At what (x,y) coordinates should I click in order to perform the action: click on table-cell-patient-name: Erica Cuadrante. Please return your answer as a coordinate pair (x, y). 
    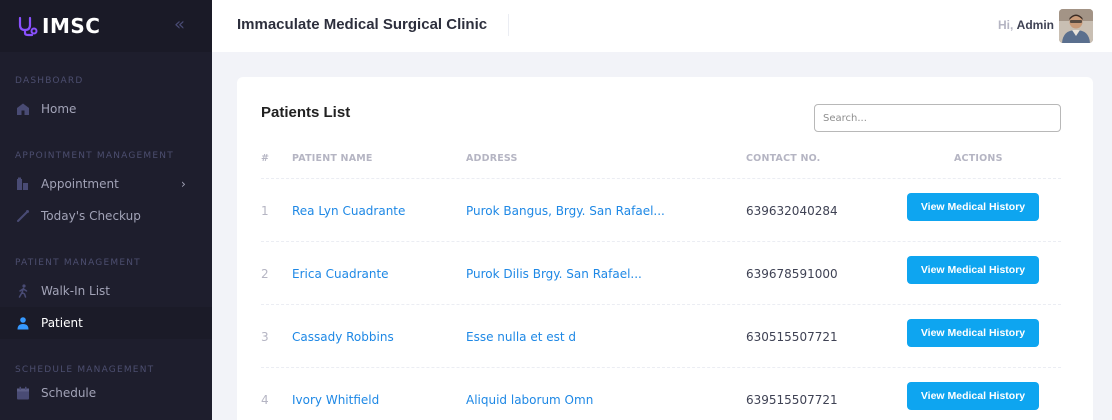
    Looking at the image, I should click on (340, 274).